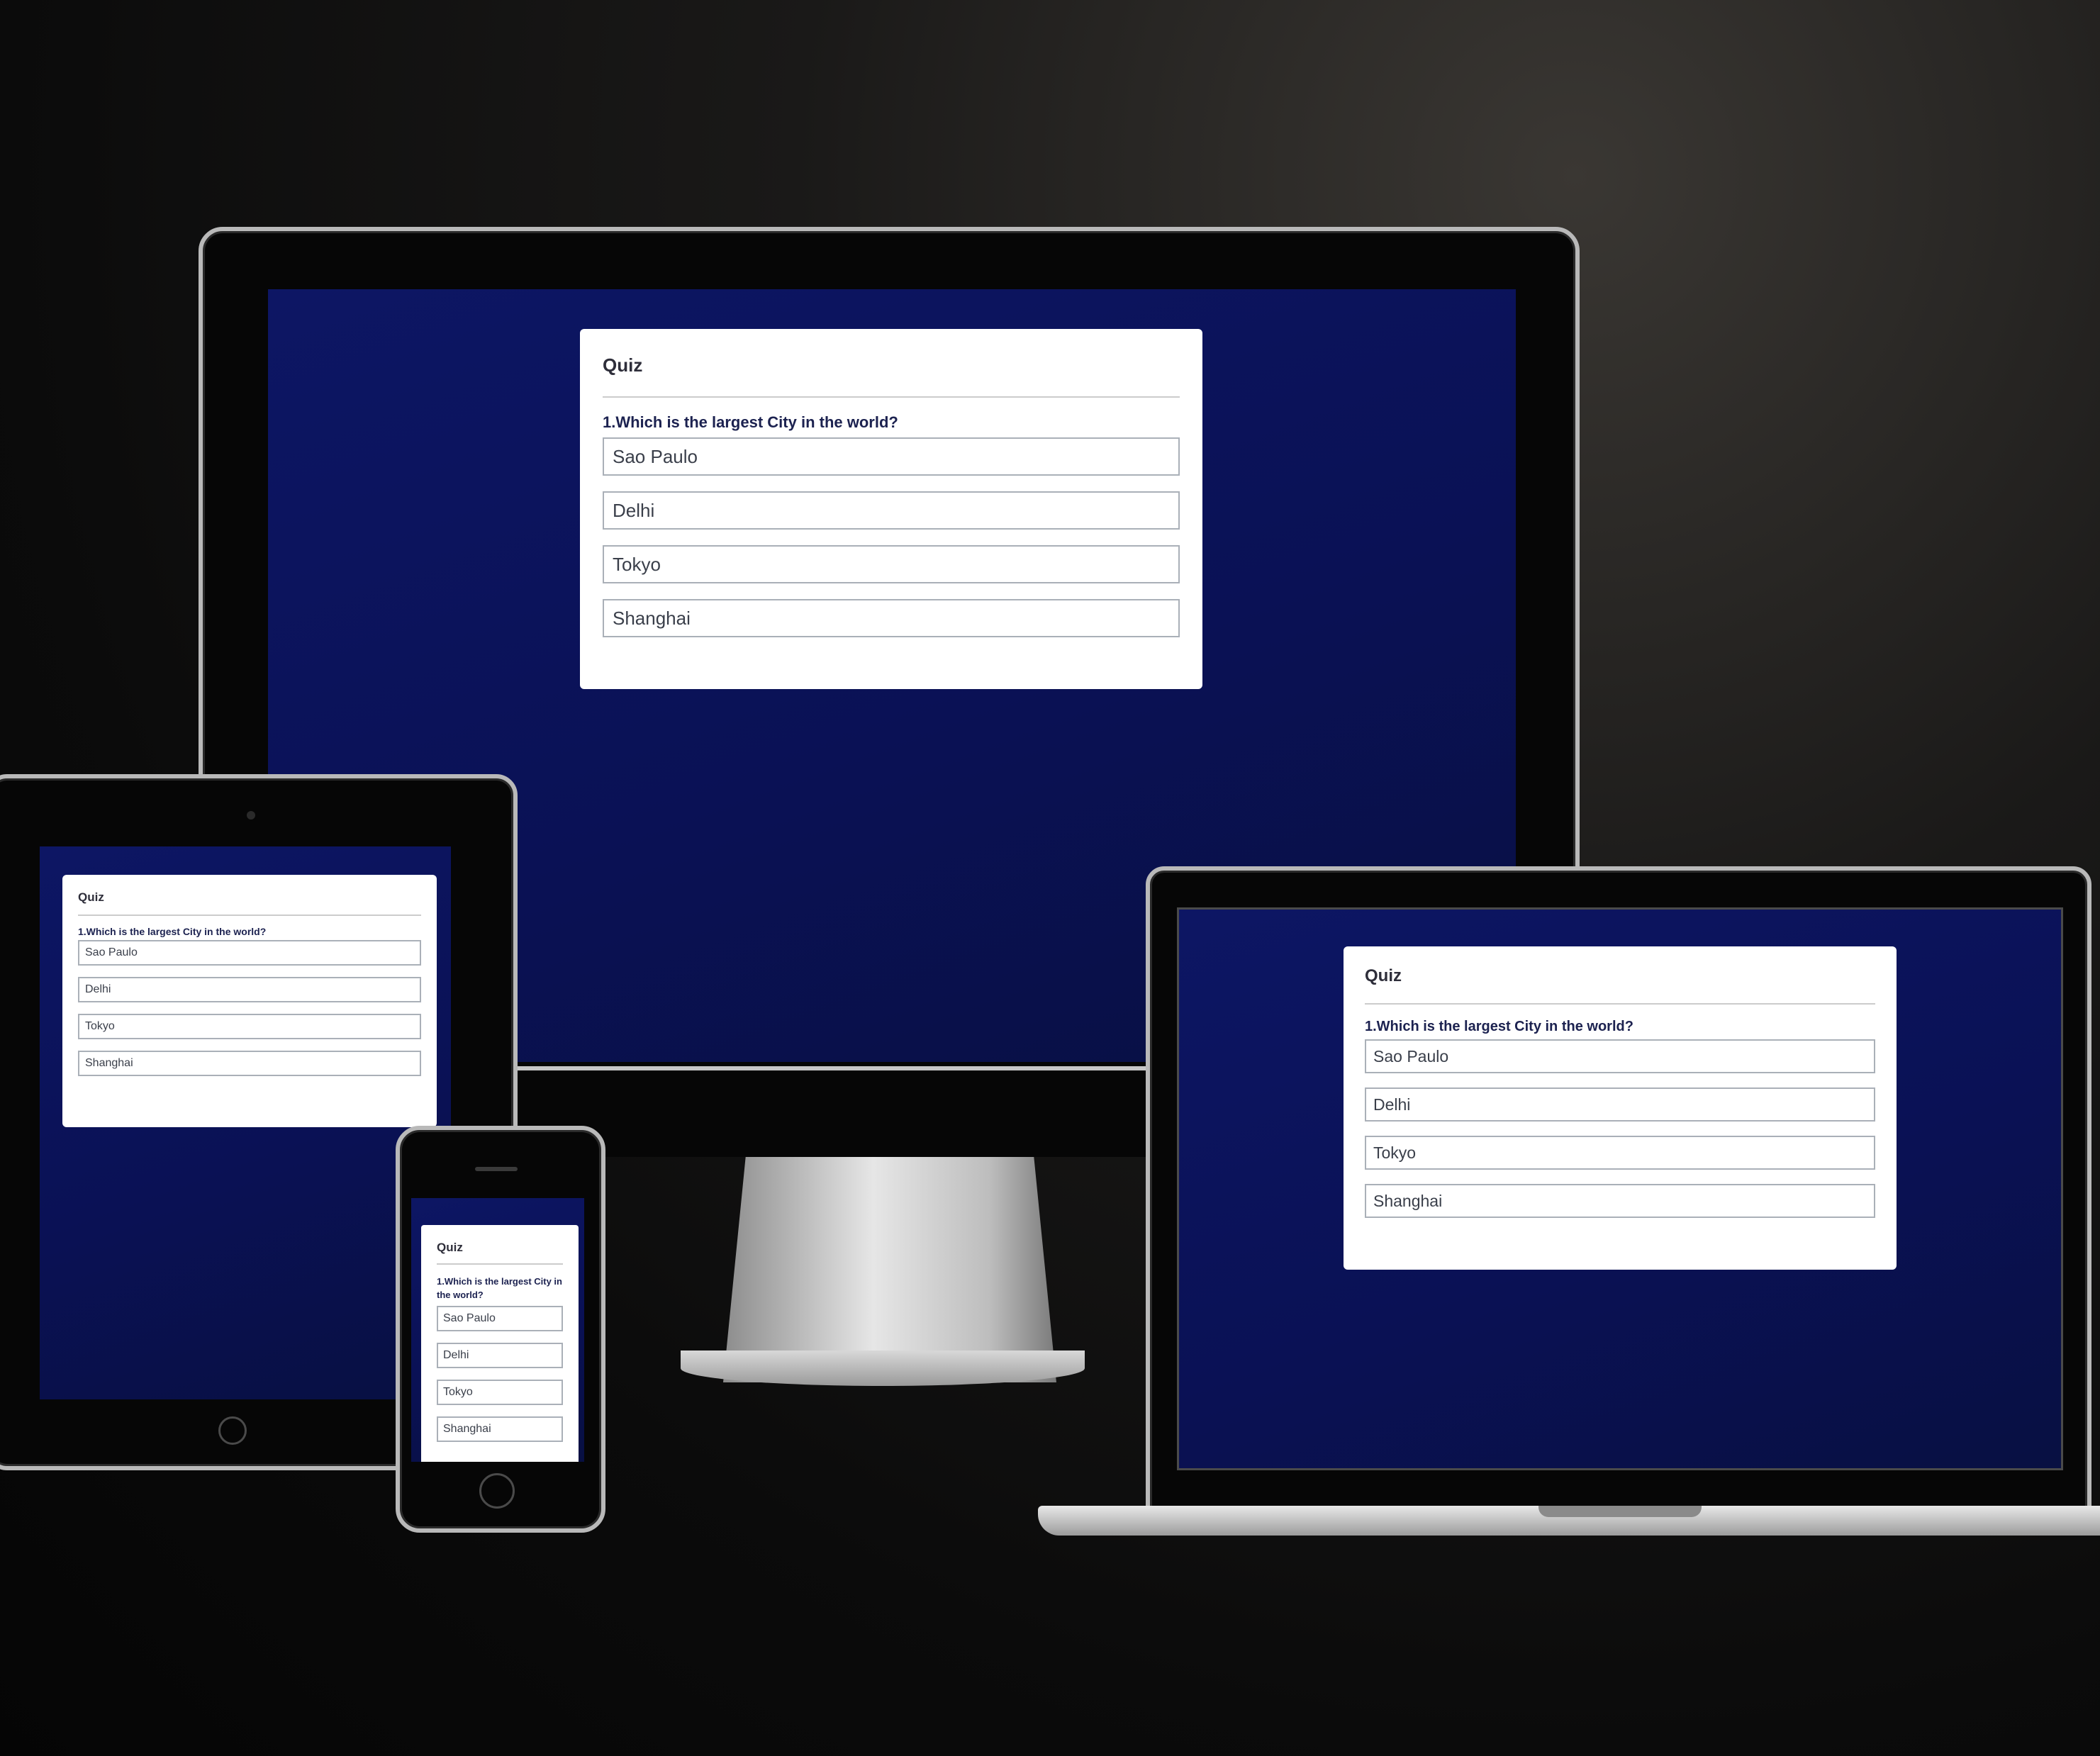 This screenshot has height=1756, width=2100. I want to click on monitor-stand-base, so click(883, 1368).